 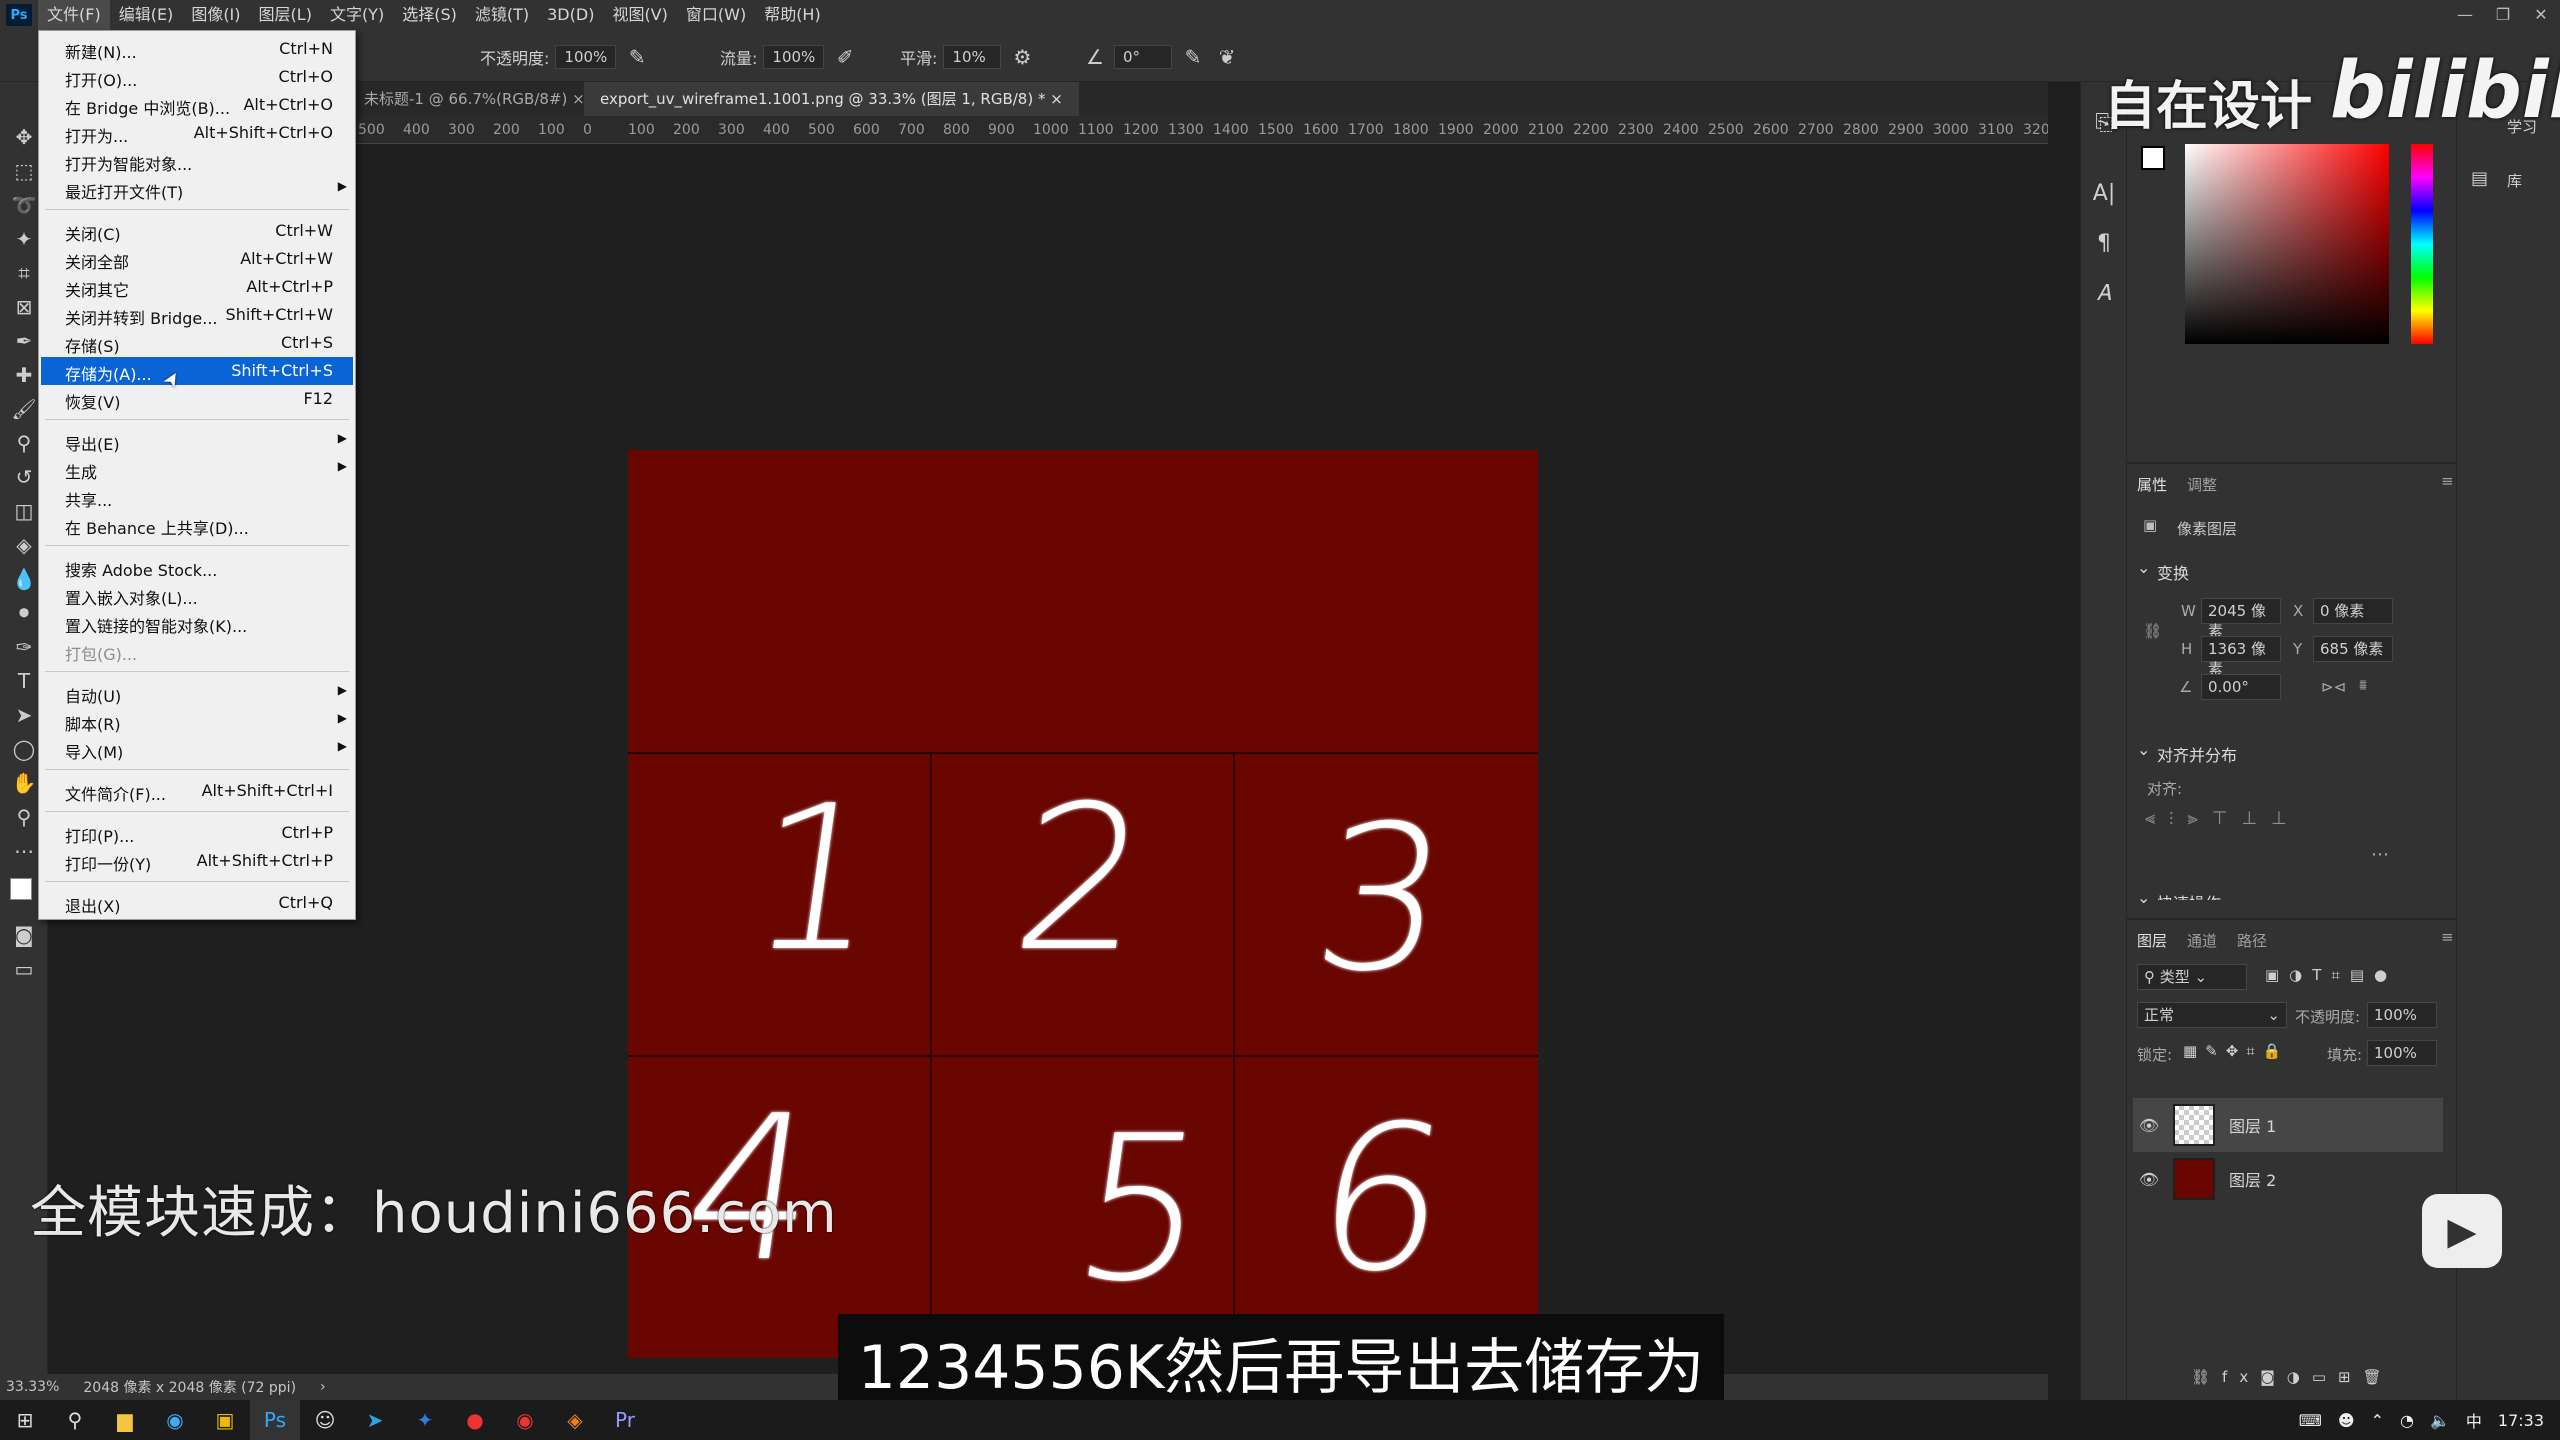 What do you see at coordinates (716, 15) in the screenshot?
I see `menu-window: 窗口(W)` at bounding box center [716, 15].